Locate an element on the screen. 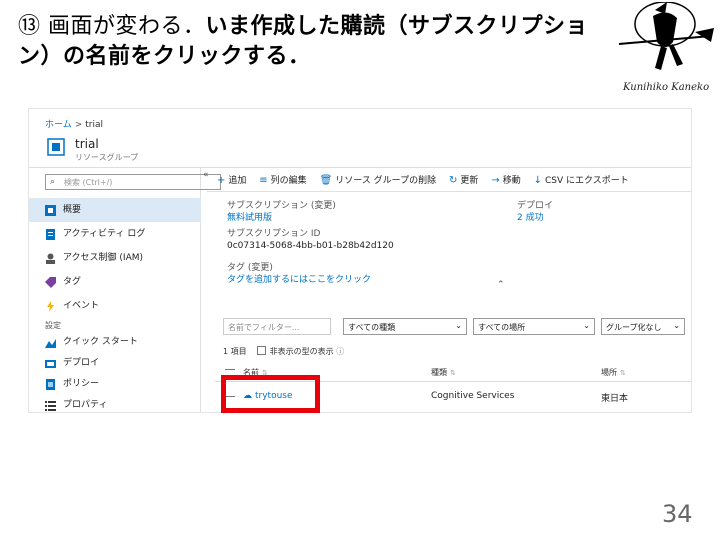  header-type-label: 種類 is located at coordinates (439, 372).